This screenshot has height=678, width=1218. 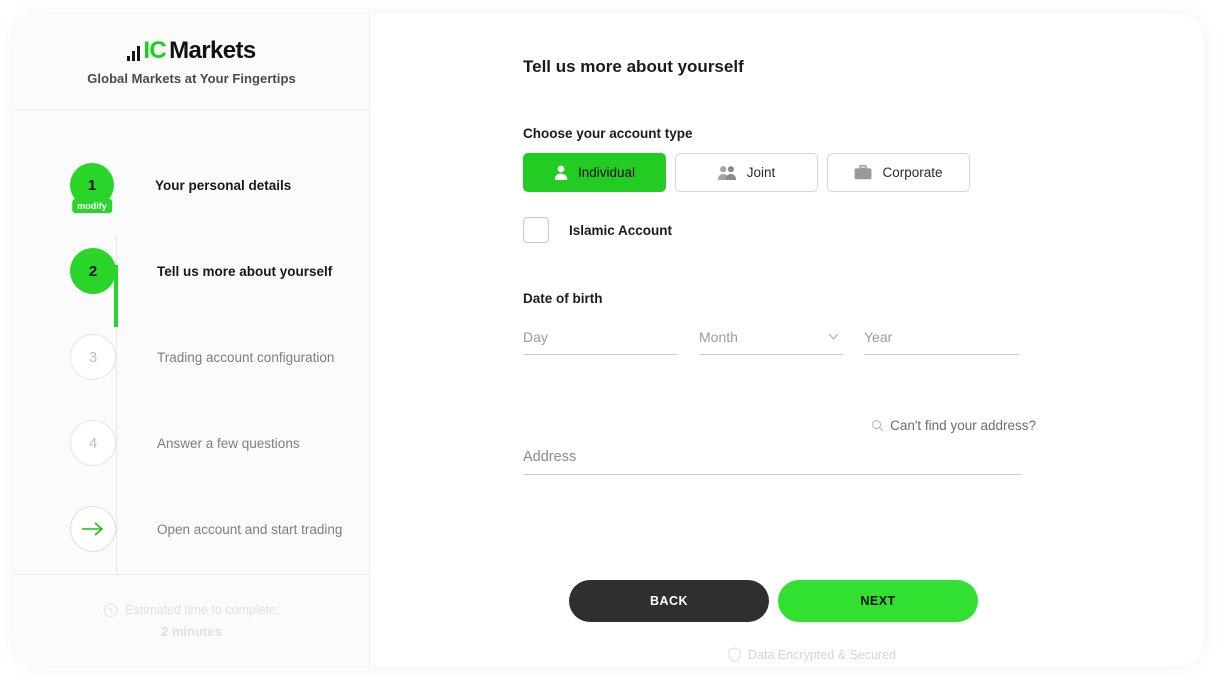 I want to click on account-type-group: Individual Joint Corporate, so click(x=746, y=172).